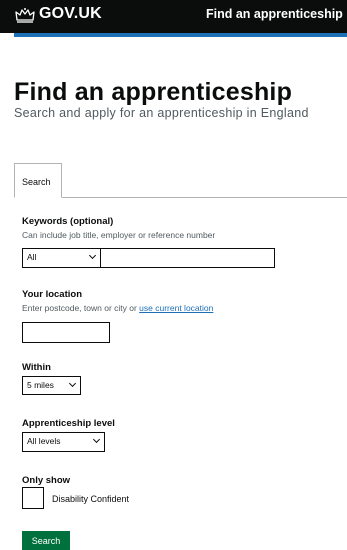 This screenshot has height=550, width=347. What do you see at coordinates (173, 16) in the screenshot?
I see `govuk-header: GOV.UK Find an apprenticeship` at bounding box center [173, 16].